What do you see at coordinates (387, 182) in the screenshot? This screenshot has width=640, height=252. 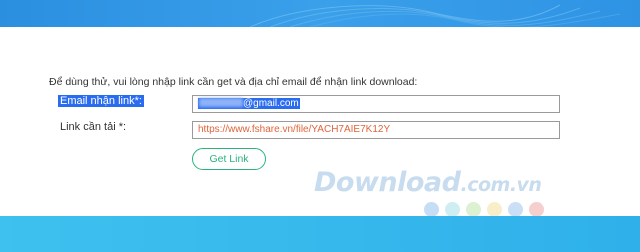 I see `watermark-brand: Download` at bounding box center [387, 182].